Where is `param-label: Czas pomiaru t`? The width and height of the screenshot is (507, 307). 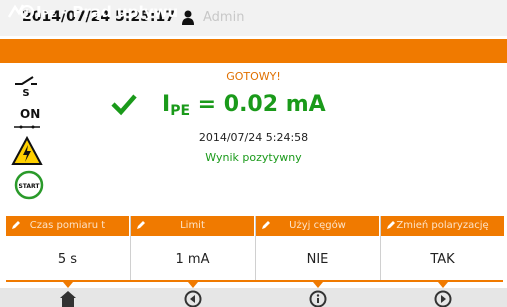
param-label: Czas pomiaru t is located at coordinates (67, 225).